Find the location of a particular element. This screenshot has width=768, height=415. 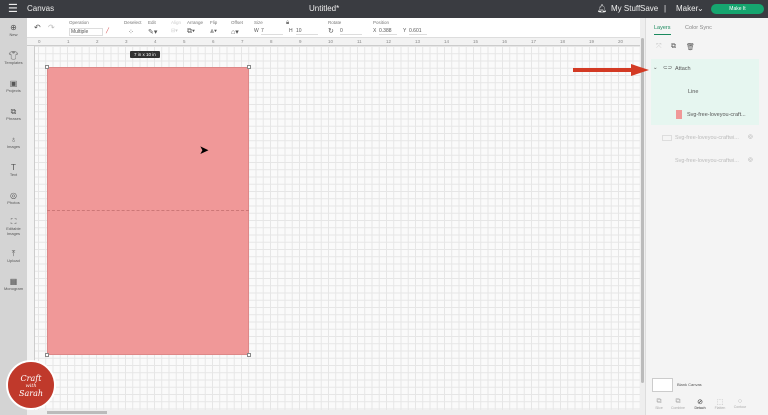

size-group: Size 🔒︎ W7 H 10 is located at coordinates (296, 27).